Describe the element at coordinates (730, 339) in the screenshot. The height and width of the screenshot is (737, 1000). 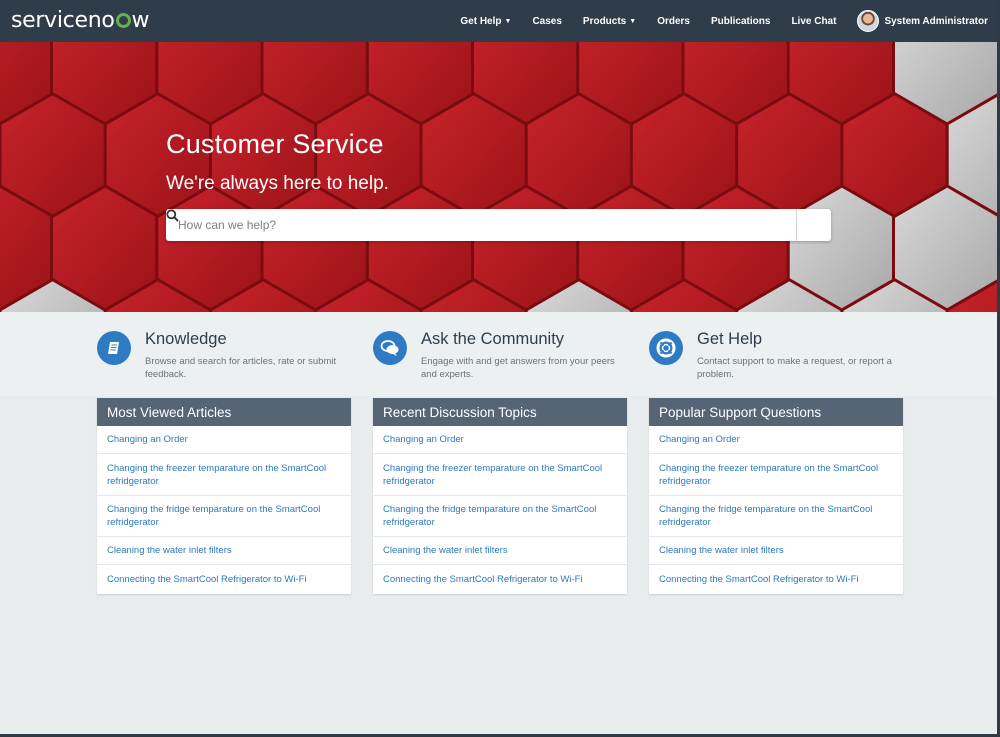
I see `feature-title: Get Help` at that location.